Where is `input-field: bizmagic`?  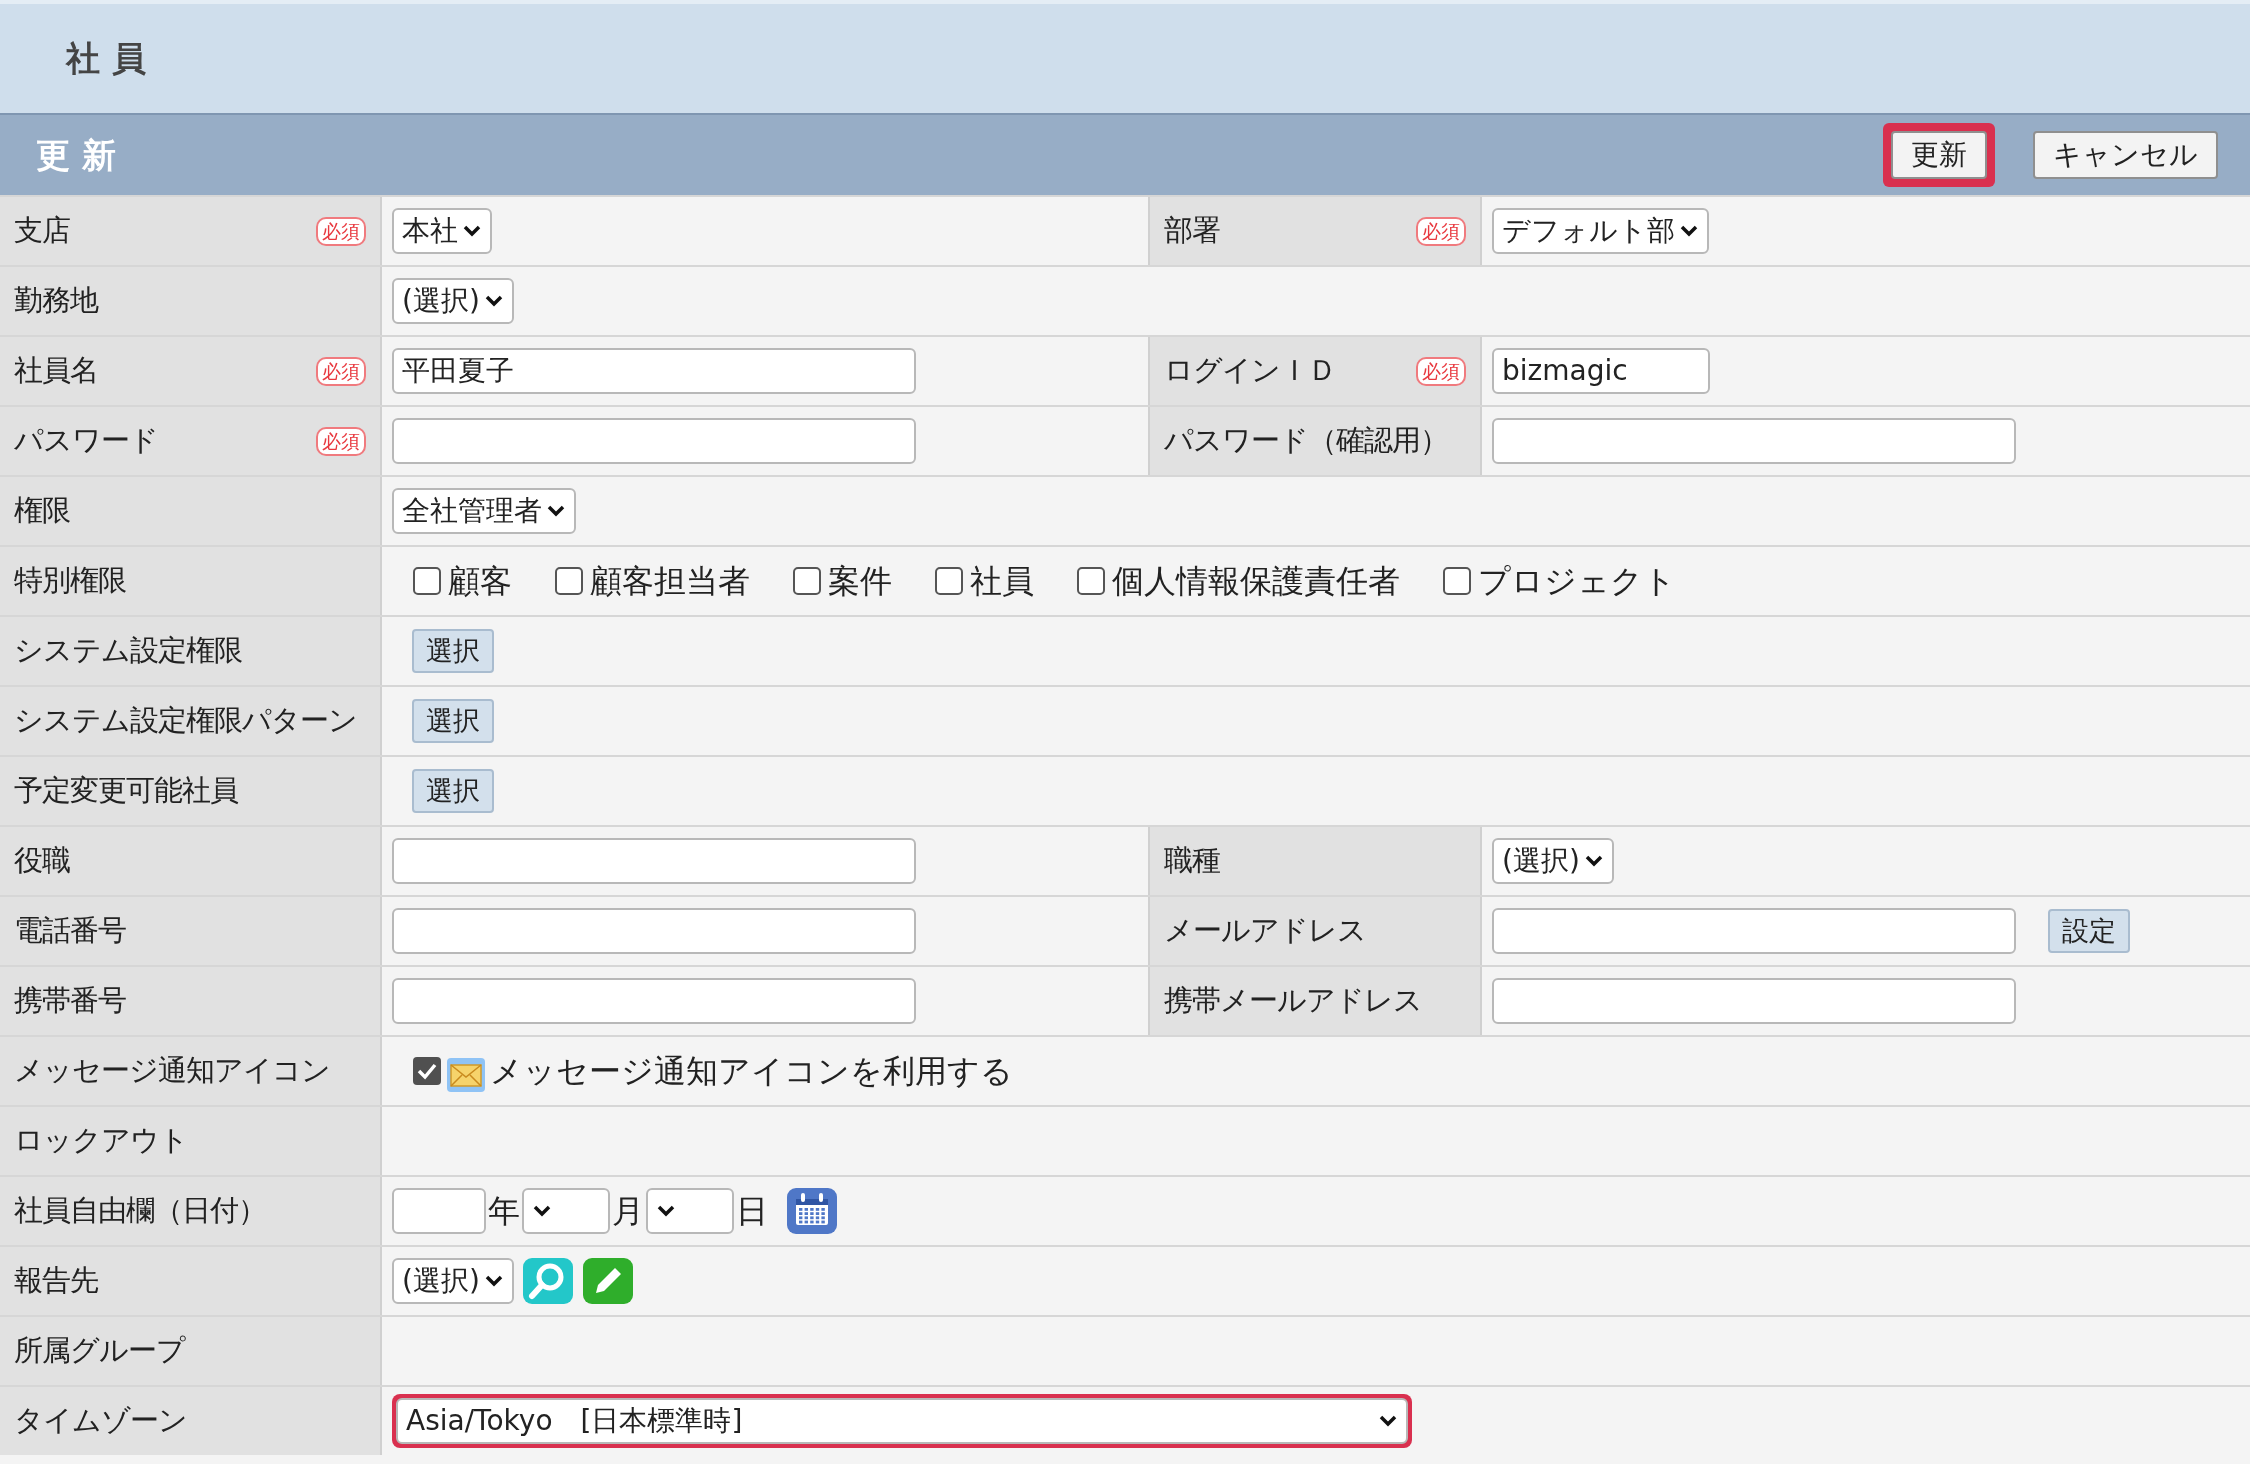 input-field: bizmagic is located at coordinates (1601, 371).